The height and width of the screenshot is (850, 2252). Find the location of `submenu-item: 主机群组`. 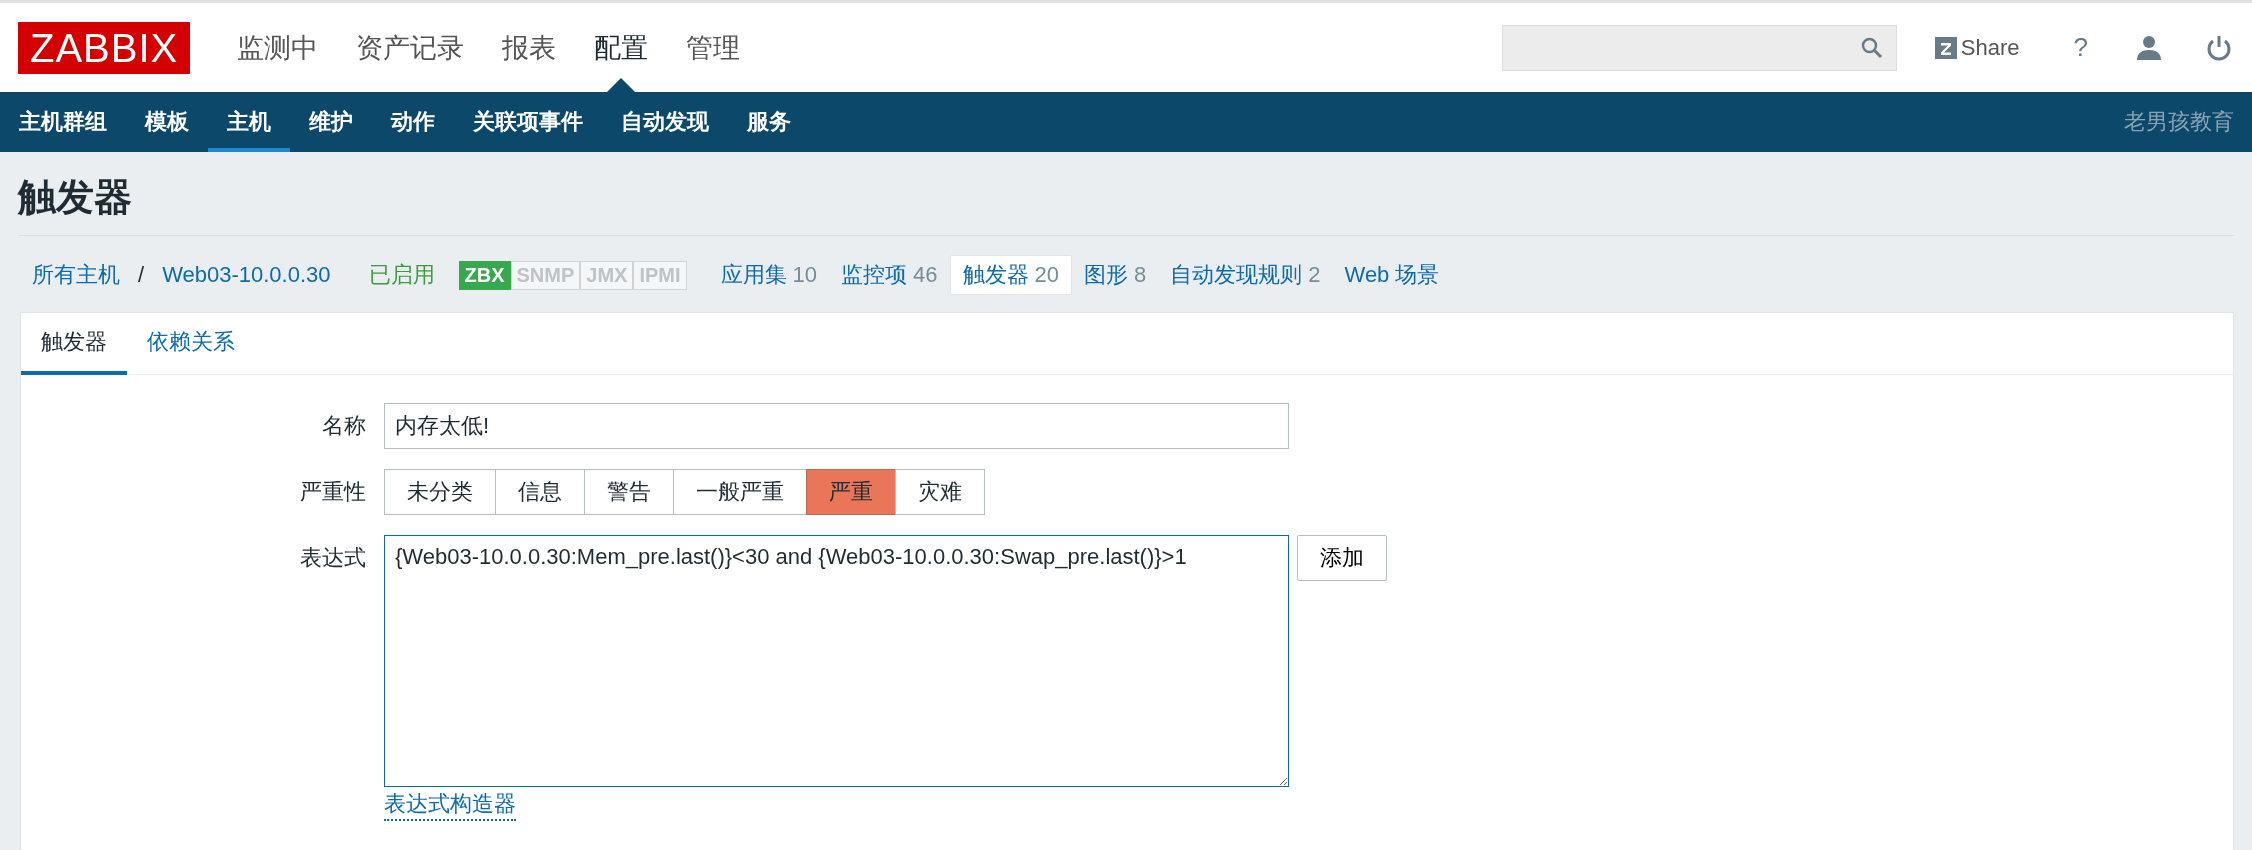

submenu-item: 主机群组 is located at coordinates (63, 122).